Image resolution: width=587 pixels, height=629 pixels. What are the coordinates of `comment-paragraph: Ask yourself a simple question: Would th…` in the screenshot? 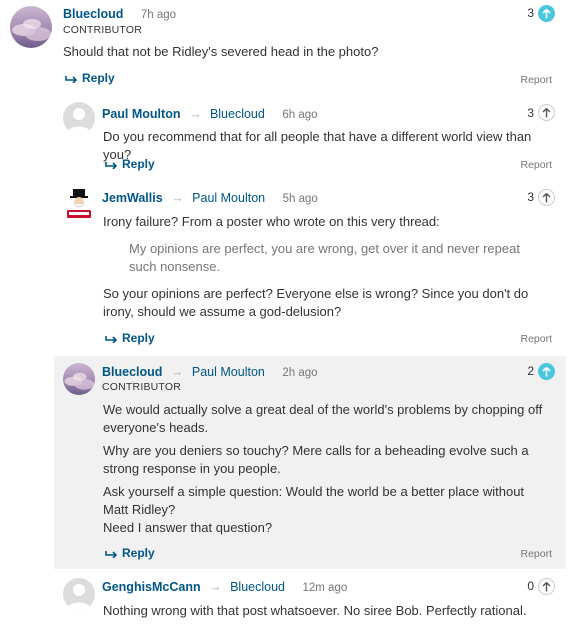 It's located at (314, 500).